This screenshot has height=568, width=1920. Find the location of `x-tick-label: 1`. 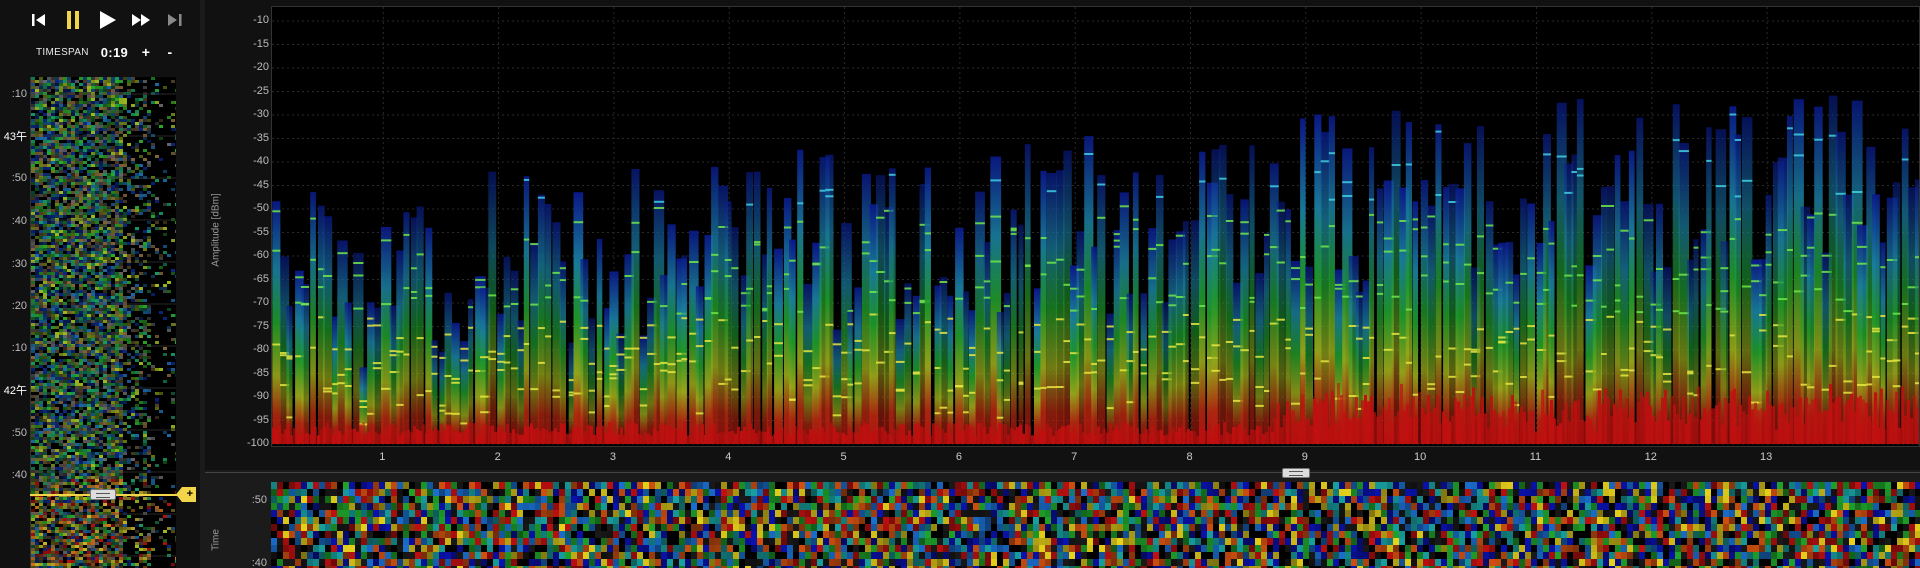

x-tick-label: 1 is located at coordinates (382, 457).